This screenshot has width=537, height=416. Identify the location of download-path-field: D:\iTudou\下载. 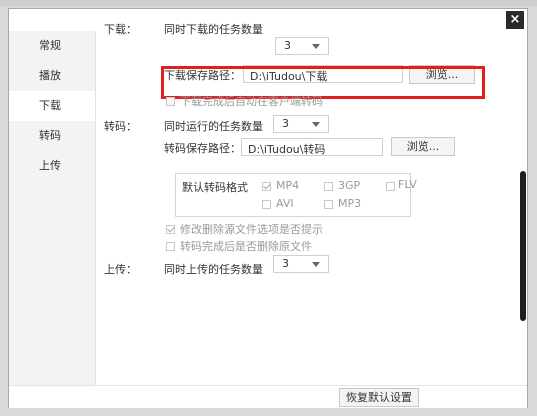
(323, 74).